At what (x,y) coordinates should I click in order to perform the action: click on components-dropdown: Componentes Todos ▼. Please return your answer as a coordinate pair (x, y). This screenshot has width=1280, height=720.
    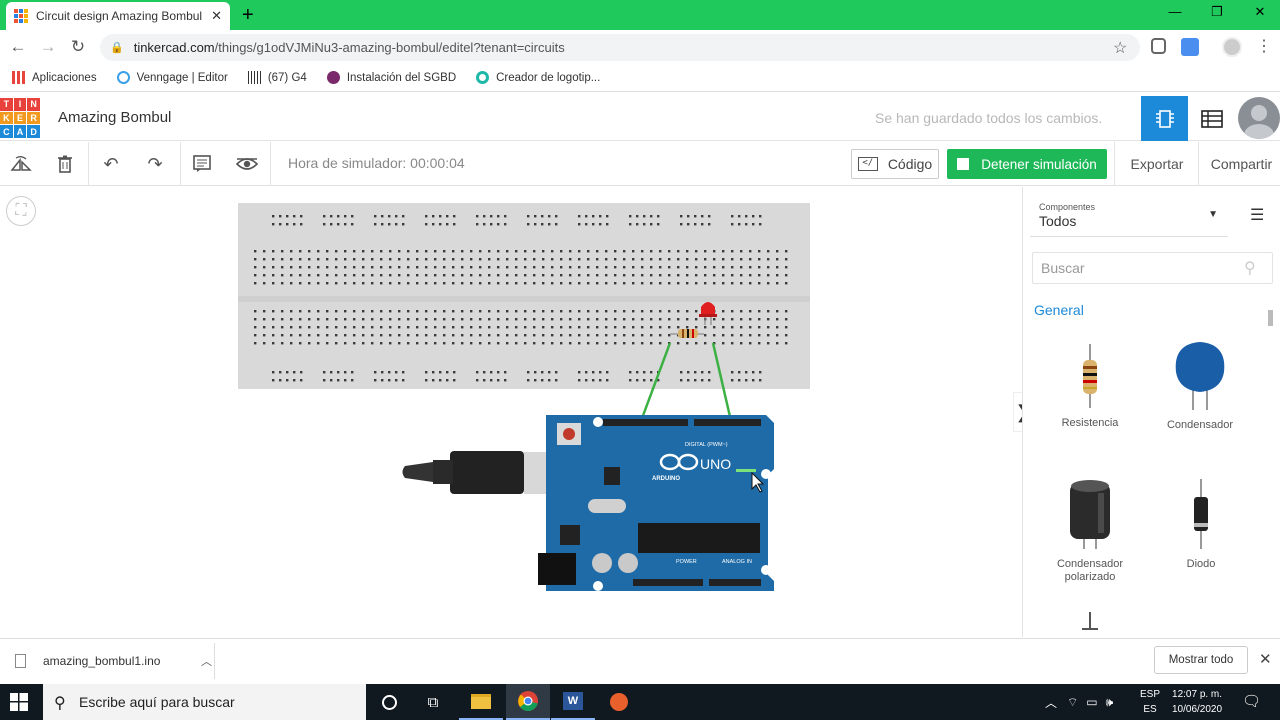
    Looking at the image, I should click on (1129, 216).